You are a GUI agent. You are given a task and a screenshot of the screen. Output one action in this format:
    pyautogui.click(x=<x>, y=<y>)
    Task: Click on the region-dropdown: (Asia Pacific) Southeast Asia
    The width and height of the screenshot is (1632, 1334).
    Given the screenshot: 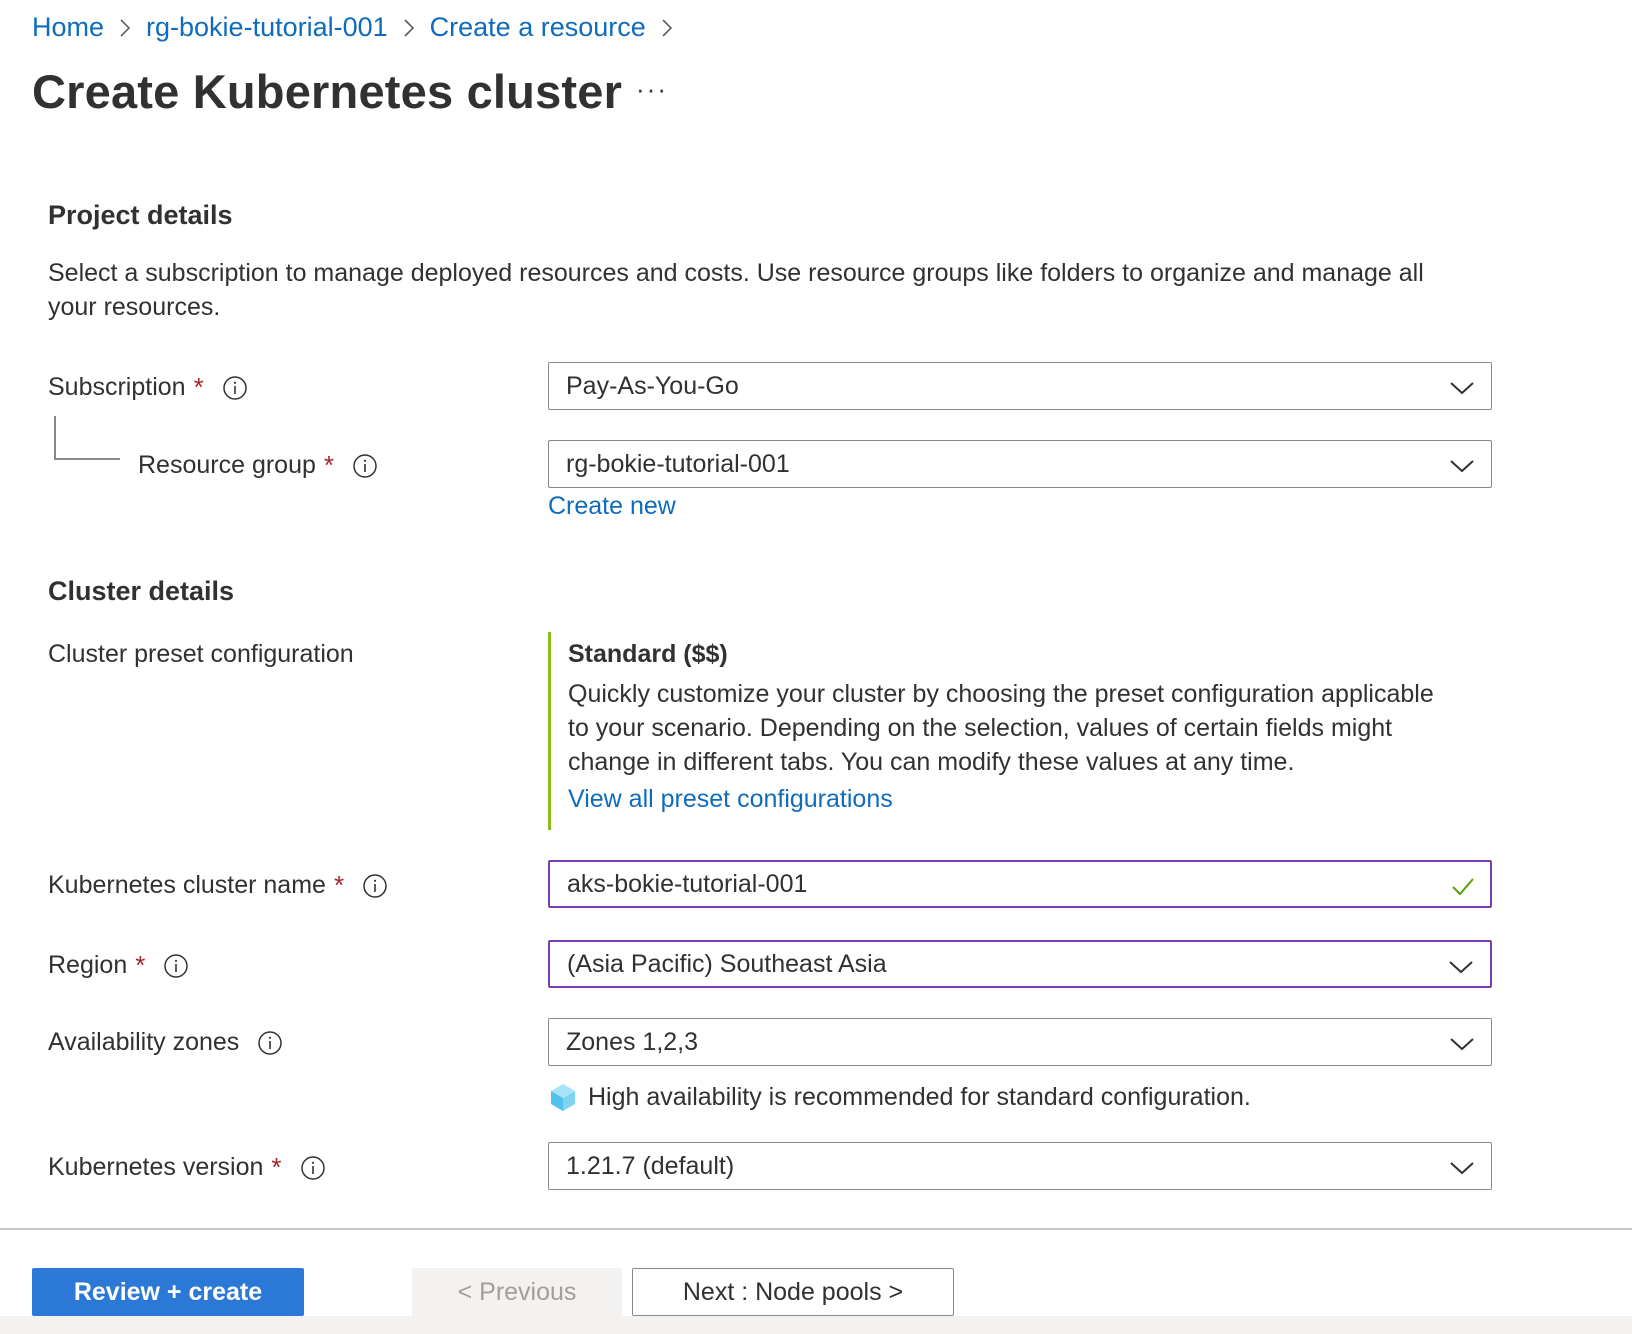 What is the action you would take?
    pyautogui.click(x=1020, y=964)
    